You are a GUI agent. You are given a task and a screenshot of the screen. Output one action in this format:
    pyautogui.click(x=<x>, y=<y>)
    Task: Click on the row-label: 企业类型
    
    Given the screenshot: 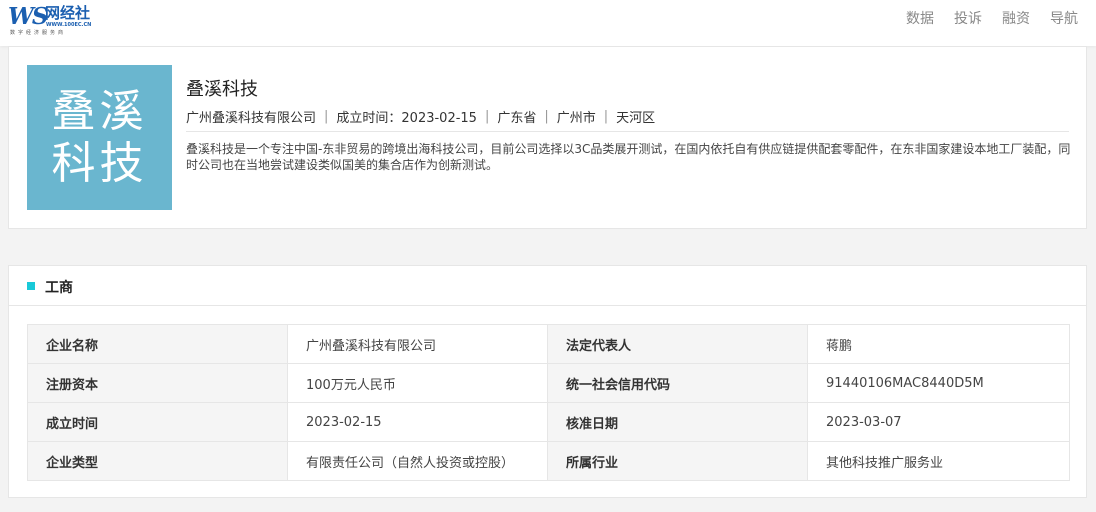 What is the action you would take?
    pyautogui.click(x=157, y=461)
    